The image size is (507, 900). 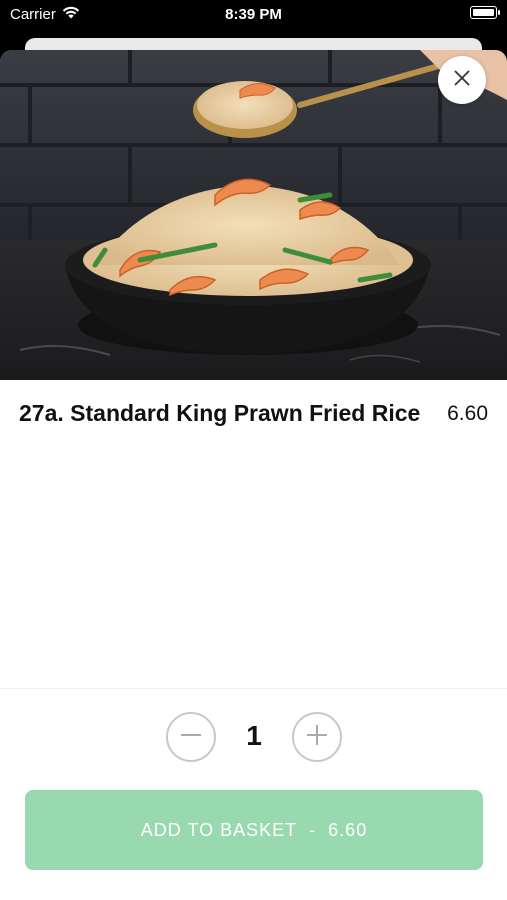 What do you see at coordinates (348, 829) in the screenshot?
I see `add-to-basket-price: 6.60` at bounding box center [348, 829].